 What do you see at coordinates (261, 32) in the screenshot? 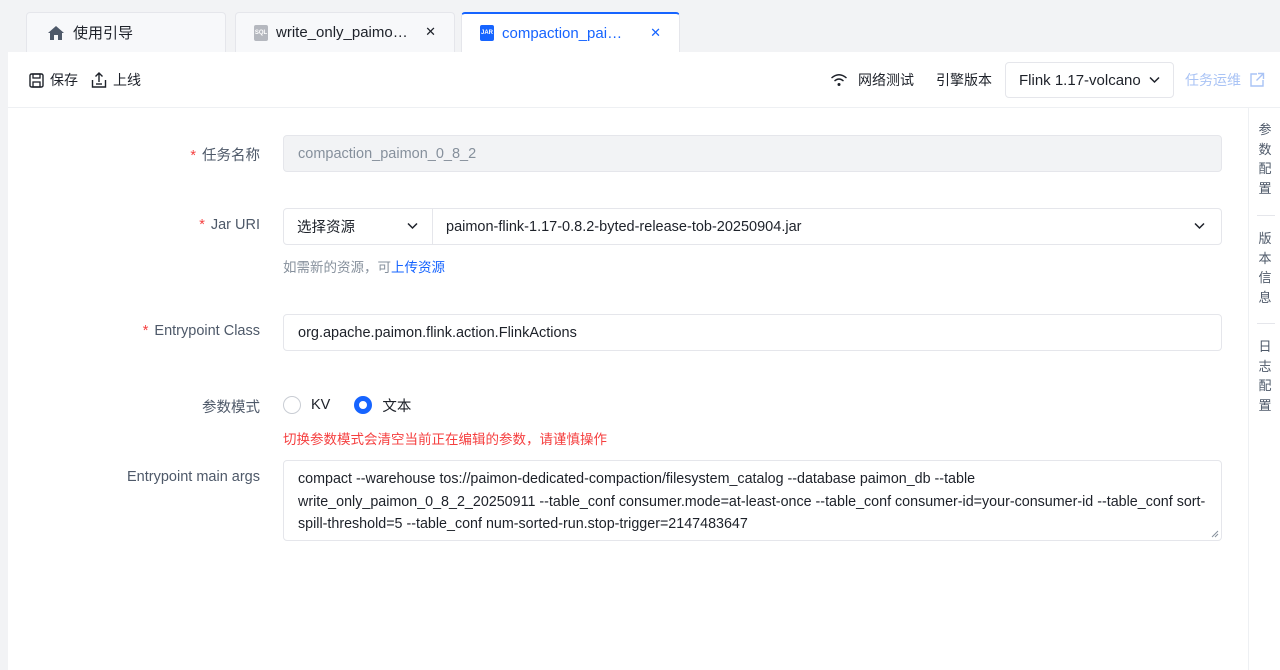
I see `sql-file-icon: SQL` at bounding box center [261, 32].